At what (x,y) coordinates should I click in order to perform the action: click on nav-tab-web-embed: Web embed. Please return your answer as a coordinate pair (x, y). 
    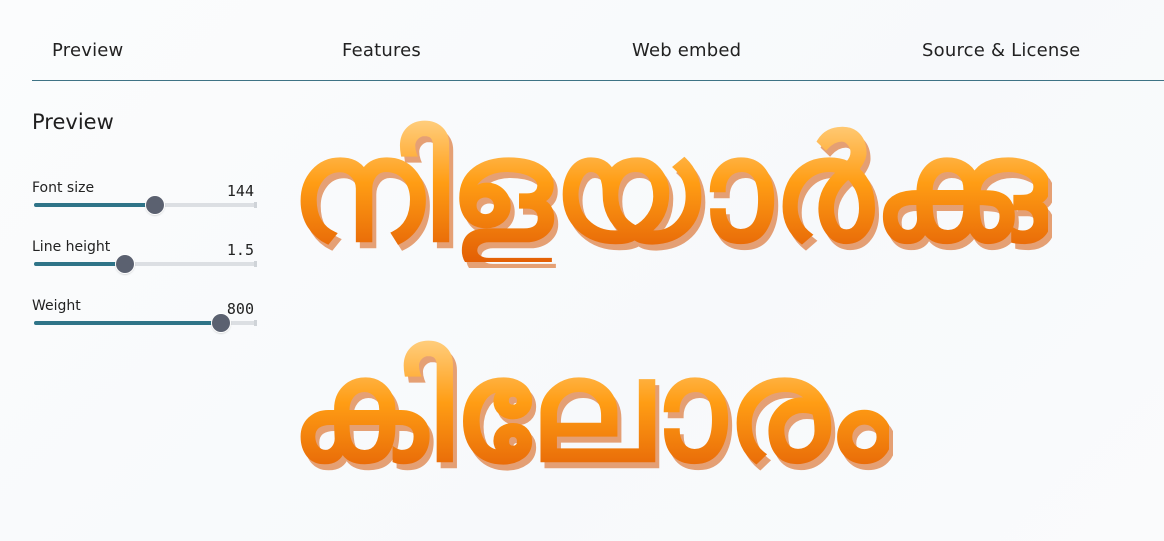
    Looking at the image, I should click on (686, 50).